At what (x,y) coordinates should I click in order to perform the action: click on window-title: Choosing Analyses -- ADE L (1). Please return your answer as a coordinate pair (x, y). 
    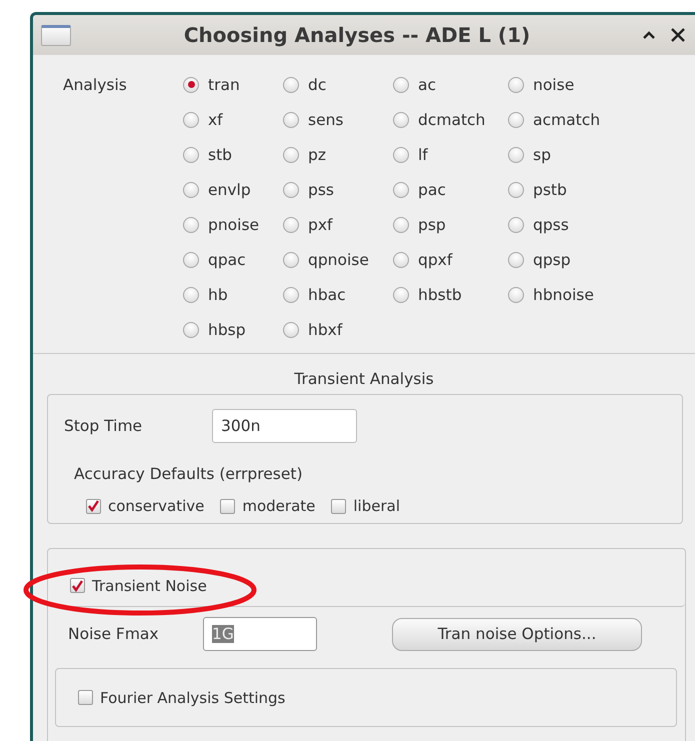
    Looking at the image, I should click on (357, 35).